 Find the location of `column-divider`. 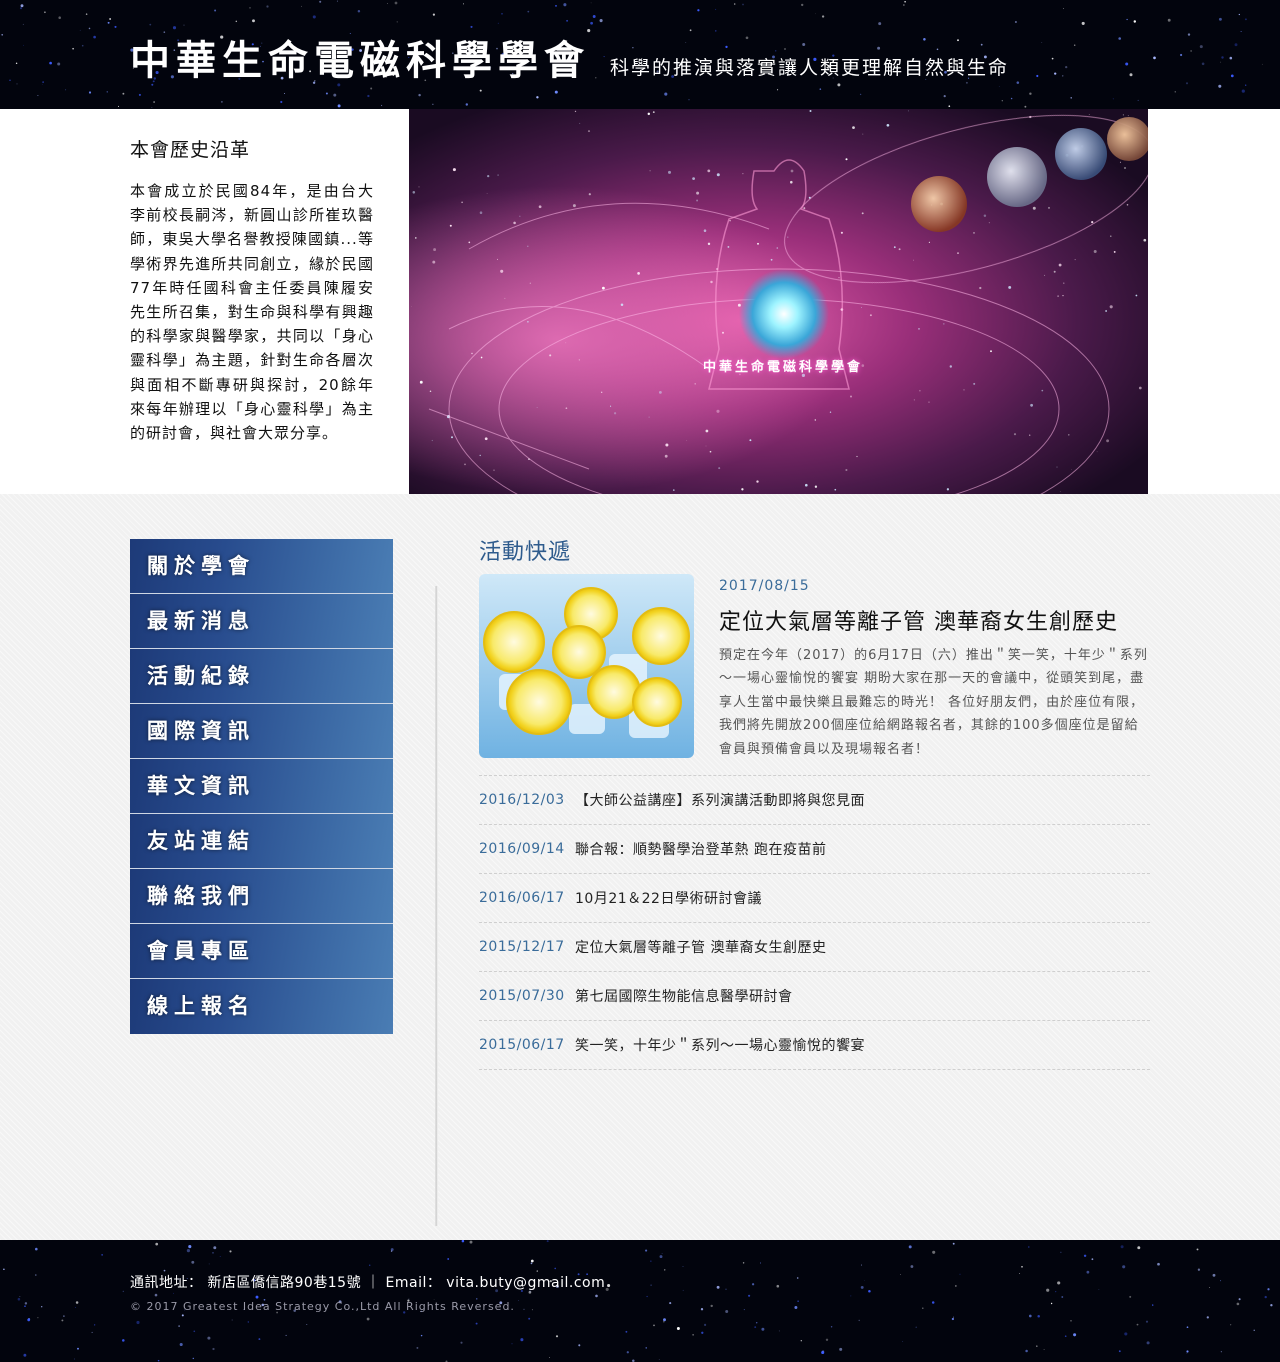

column-divider is located at coordinates (436, 906).